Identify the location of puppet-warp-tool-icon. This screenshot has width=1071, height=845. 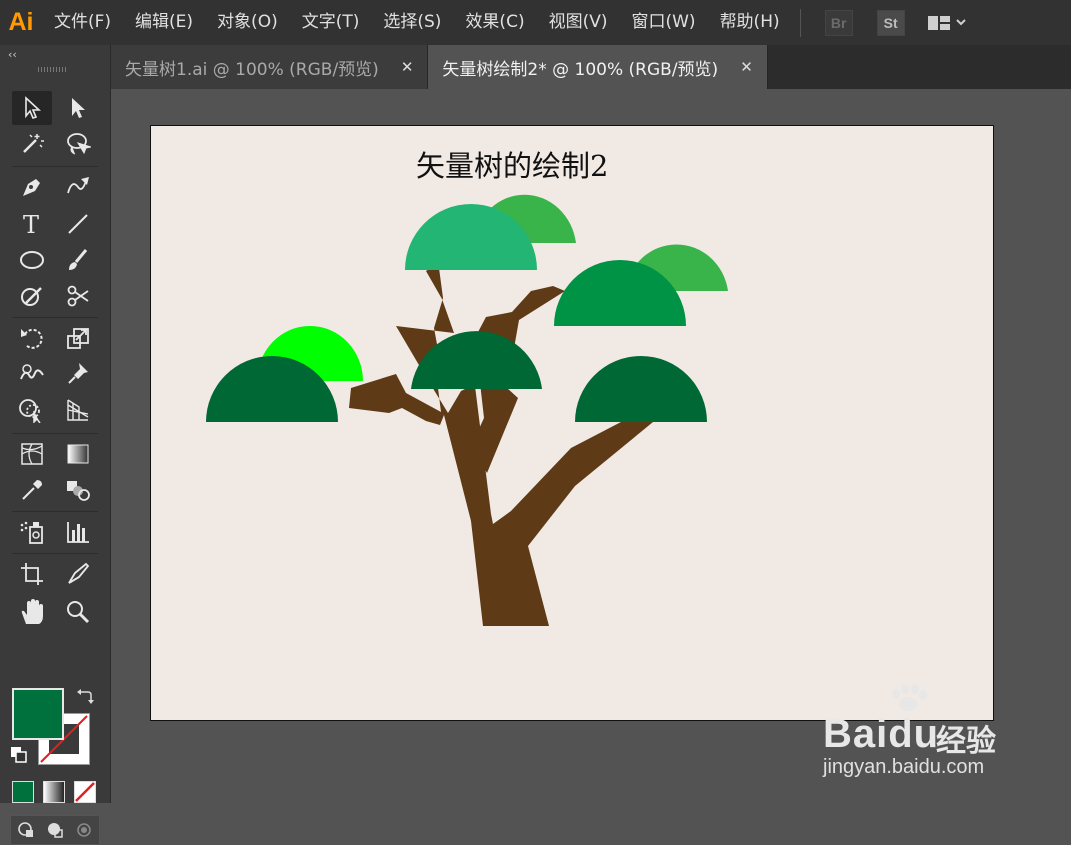
(78, 374).